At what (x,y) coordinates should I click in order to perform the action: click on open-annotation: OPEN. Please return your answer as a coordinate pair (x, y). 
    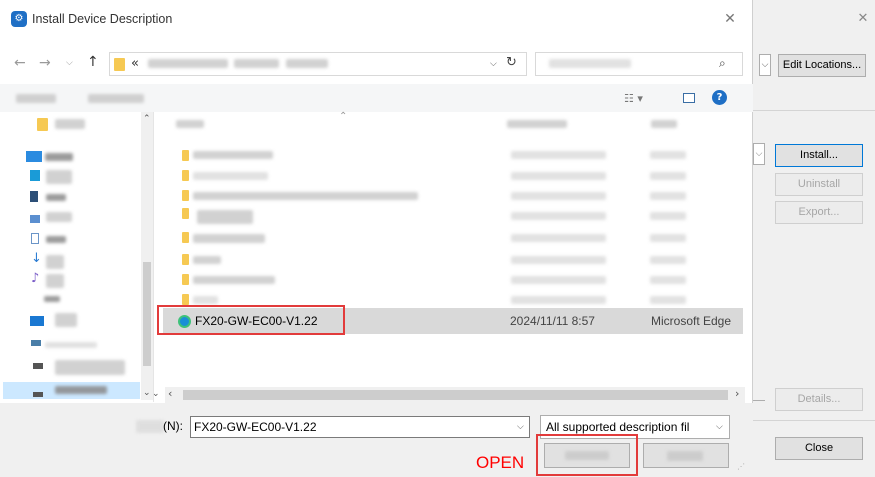
    Looking at the image, I should click on (500, 462).